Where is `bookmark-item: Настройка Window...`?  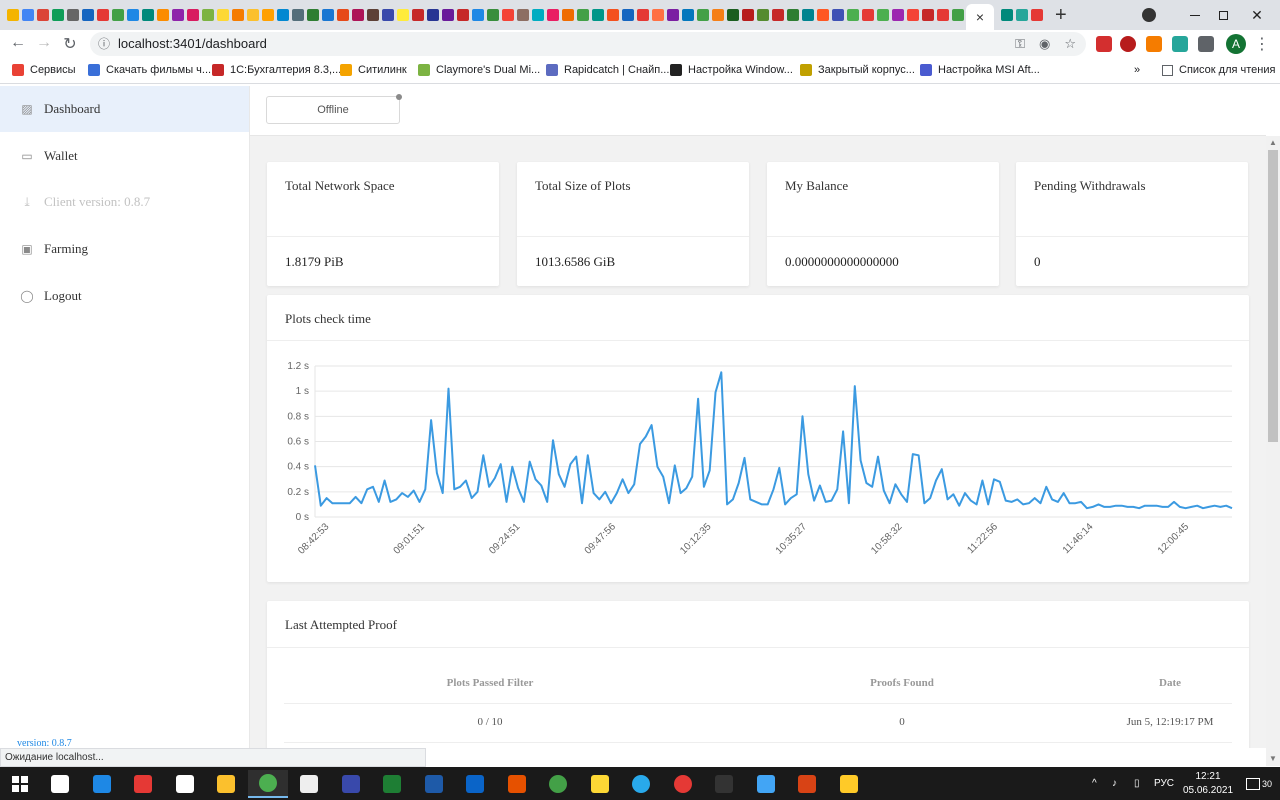
bookmark-item: Настройка Window... is located at coordinates (731, 70).